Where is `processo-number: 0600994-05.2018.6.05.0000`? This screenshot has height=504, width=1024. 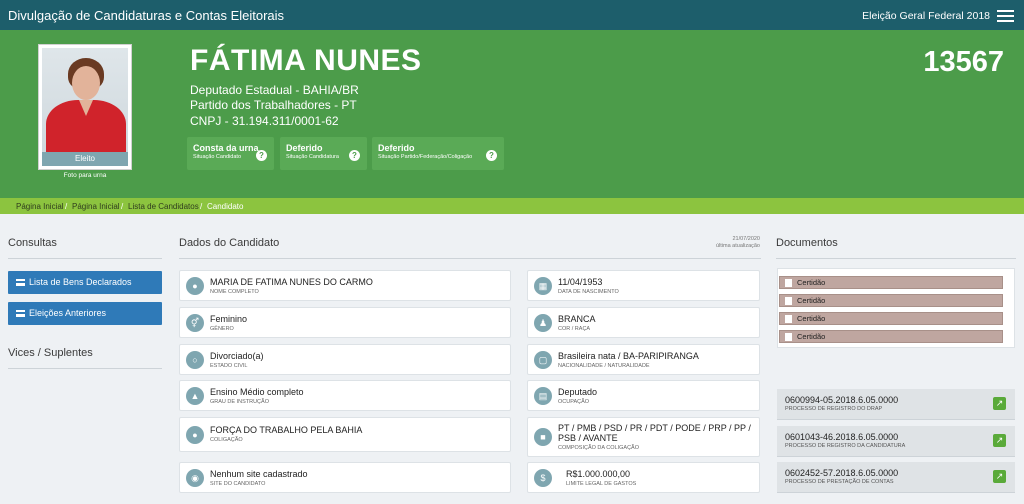
processo-number: 0600994-05.2018.6.05.0000 is located at coordinates (842, 400).